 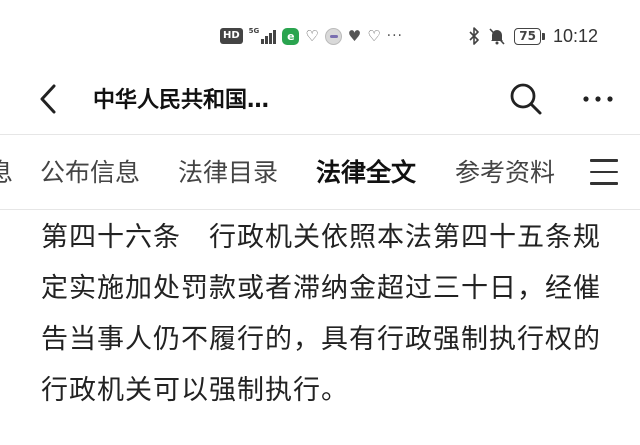 What do you see at coordinates (90, 173) in the screenshot?
I see `tab-publish-info: 公布信息` at bounding box center [90, 173].